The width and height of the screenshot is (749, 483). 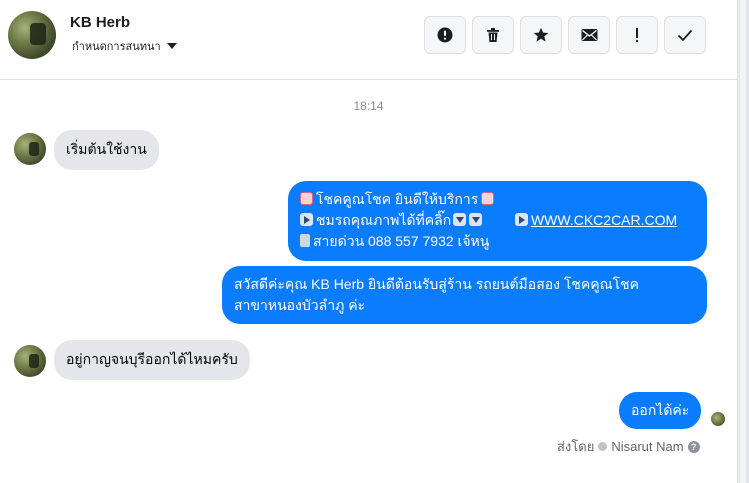 I want to click on sent-by-label: ส่งโดย, so click(x=576, y=446).